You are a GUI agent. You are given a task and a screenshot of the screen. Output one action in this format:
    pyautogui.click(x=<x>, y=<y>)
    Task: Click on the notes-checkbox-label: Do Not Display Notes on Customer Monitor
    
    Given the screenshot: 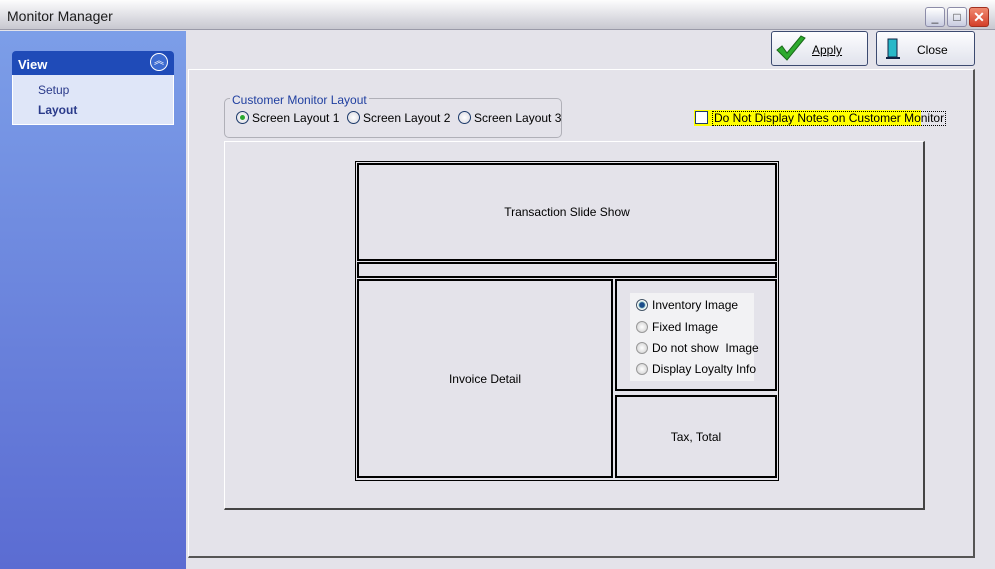 What is the action you would take?
    pyautogui.click(x=829, y=118)
    